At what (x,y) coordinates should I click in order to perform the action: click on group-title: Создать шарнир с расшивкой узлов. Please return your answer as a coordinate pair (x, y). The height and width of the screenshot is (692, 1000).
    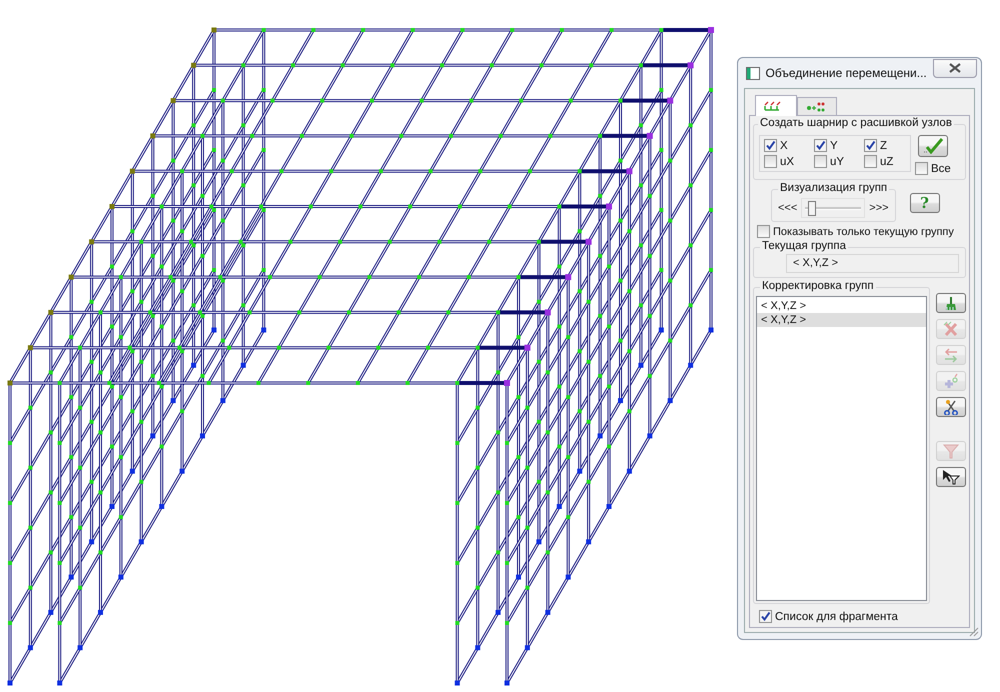
    Looking at the image, I should click on (856, 123).